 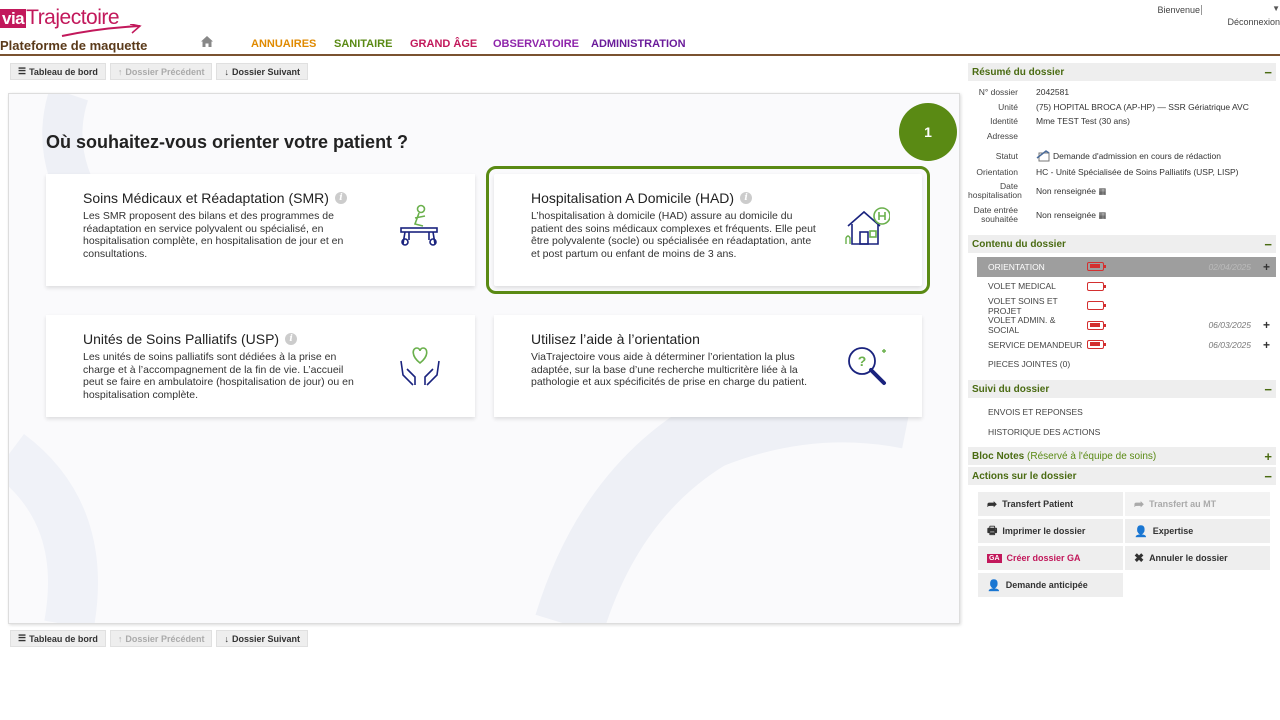 I want to click on expertise-button: 👤 Expertise, so click(x=1197, y=531).